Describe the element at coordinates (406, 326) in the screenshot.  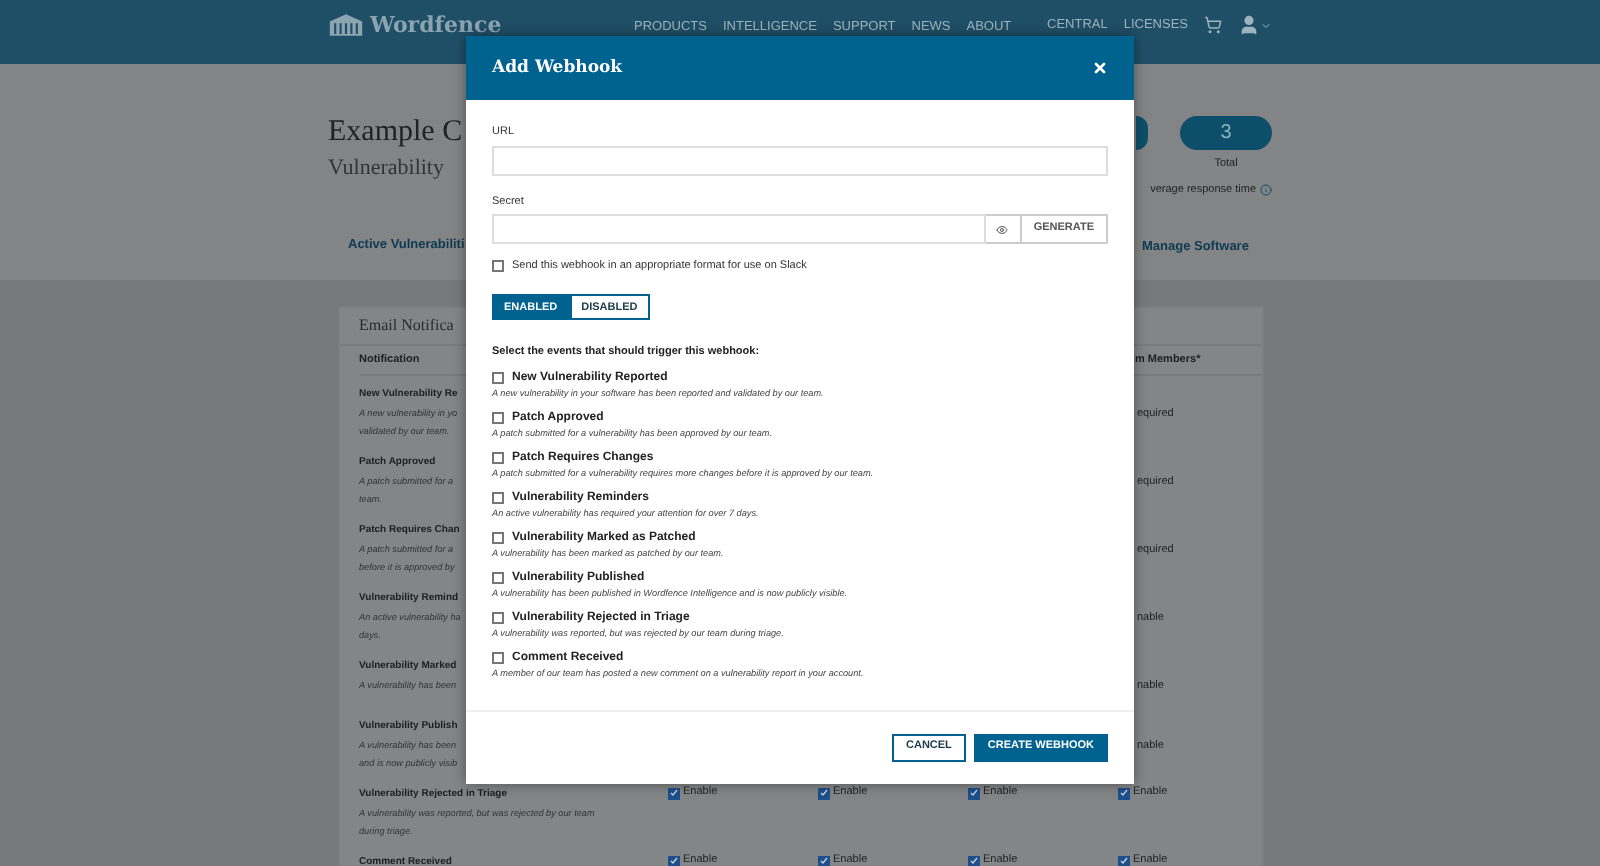
I see `card-title: Email Notifica` at that location.